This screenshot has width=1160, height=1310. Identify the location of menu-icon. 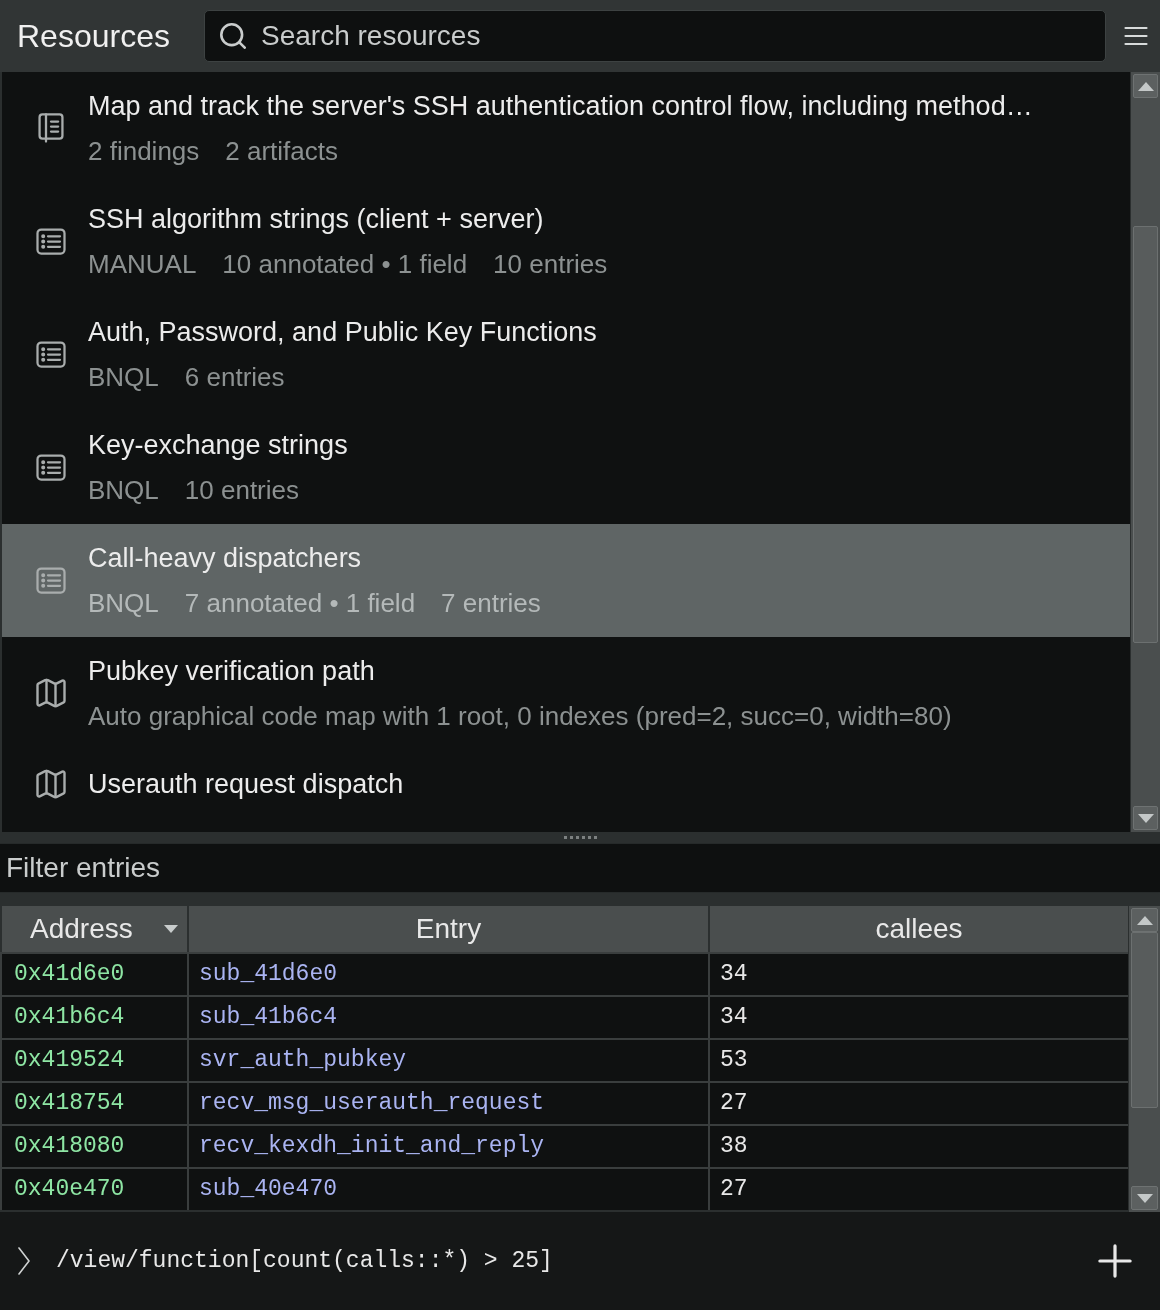
(1136, 36).